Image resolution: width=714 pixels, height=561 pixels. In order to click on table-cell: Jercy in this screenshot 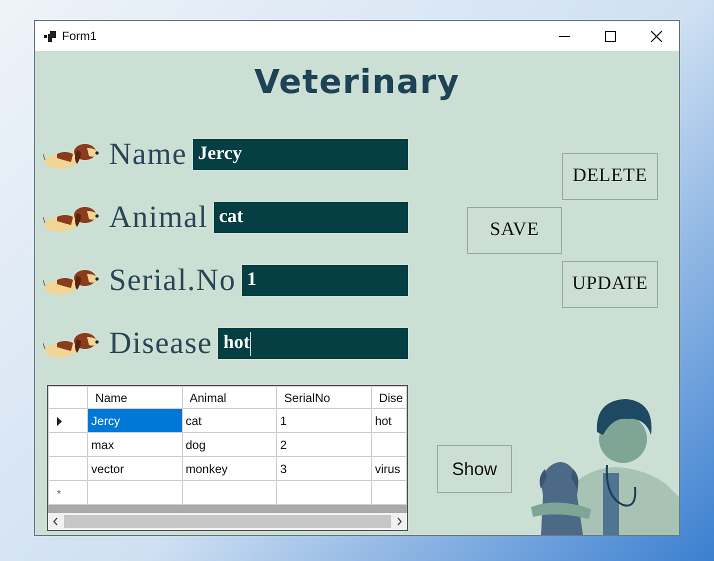, I will do `click(135, 420)`.